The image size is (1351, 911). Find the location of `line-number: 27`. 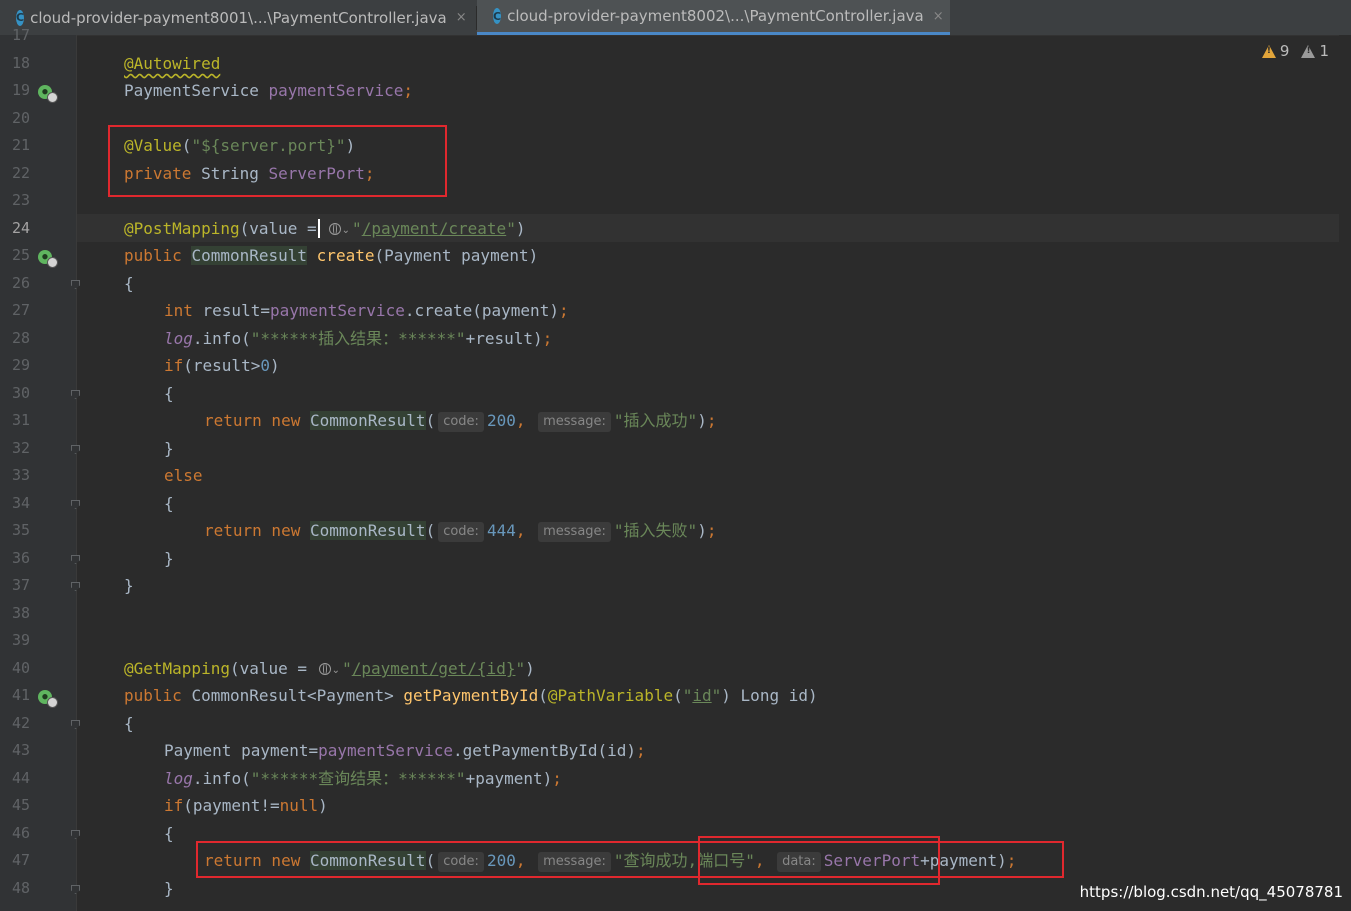

line-number: 27 is located at coordinates (20, 310).